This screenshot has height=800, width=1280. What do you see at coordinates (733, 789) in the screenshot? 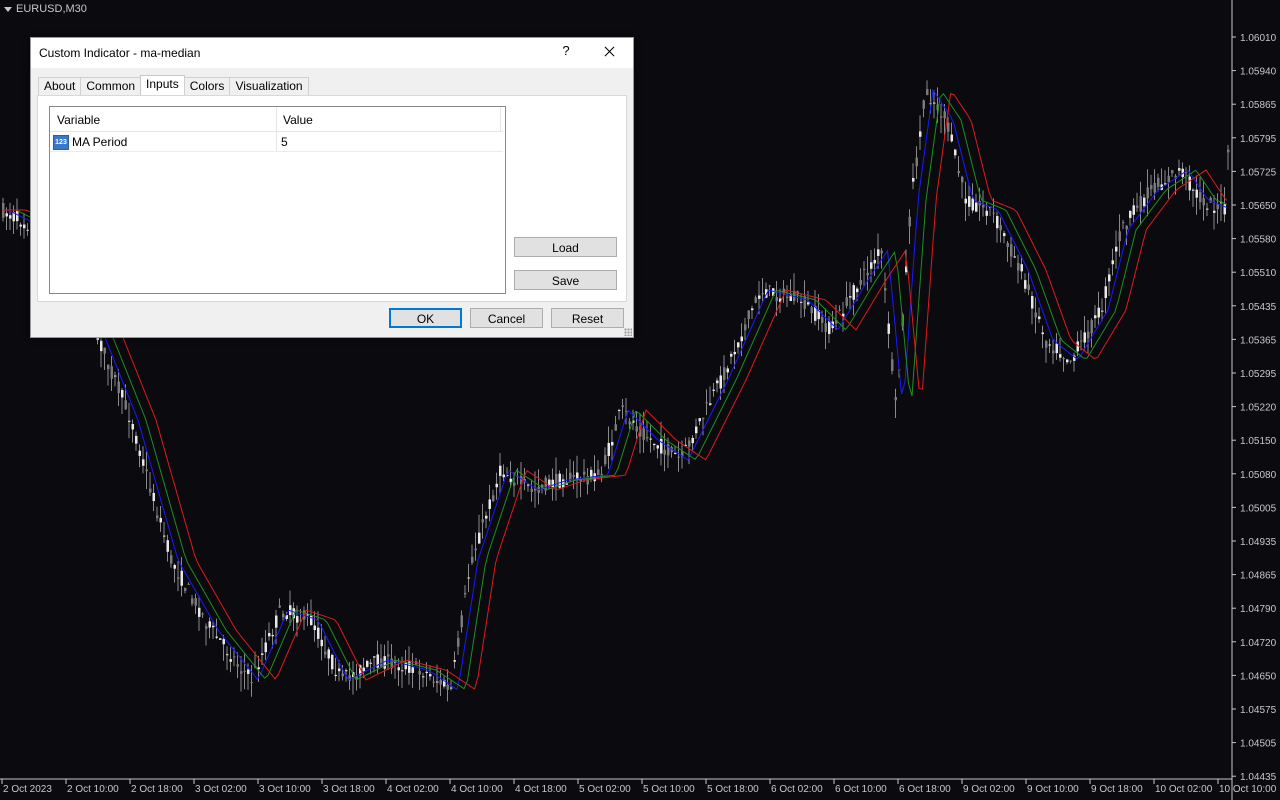
I see `time-label: 5 Oct 18:00` at bounding box center [733, 789].